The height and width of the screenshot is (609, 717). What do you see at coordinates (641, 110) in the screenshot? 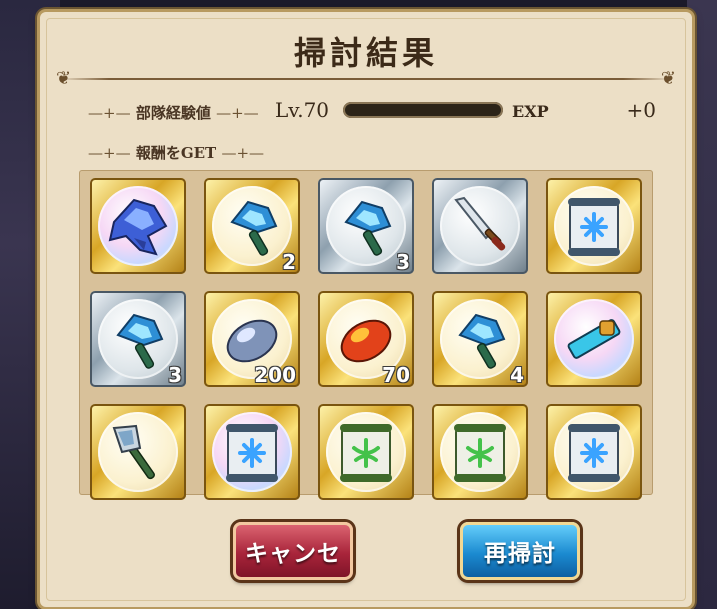
I see `exp-gain: +0` at bounding box center [641, 110].